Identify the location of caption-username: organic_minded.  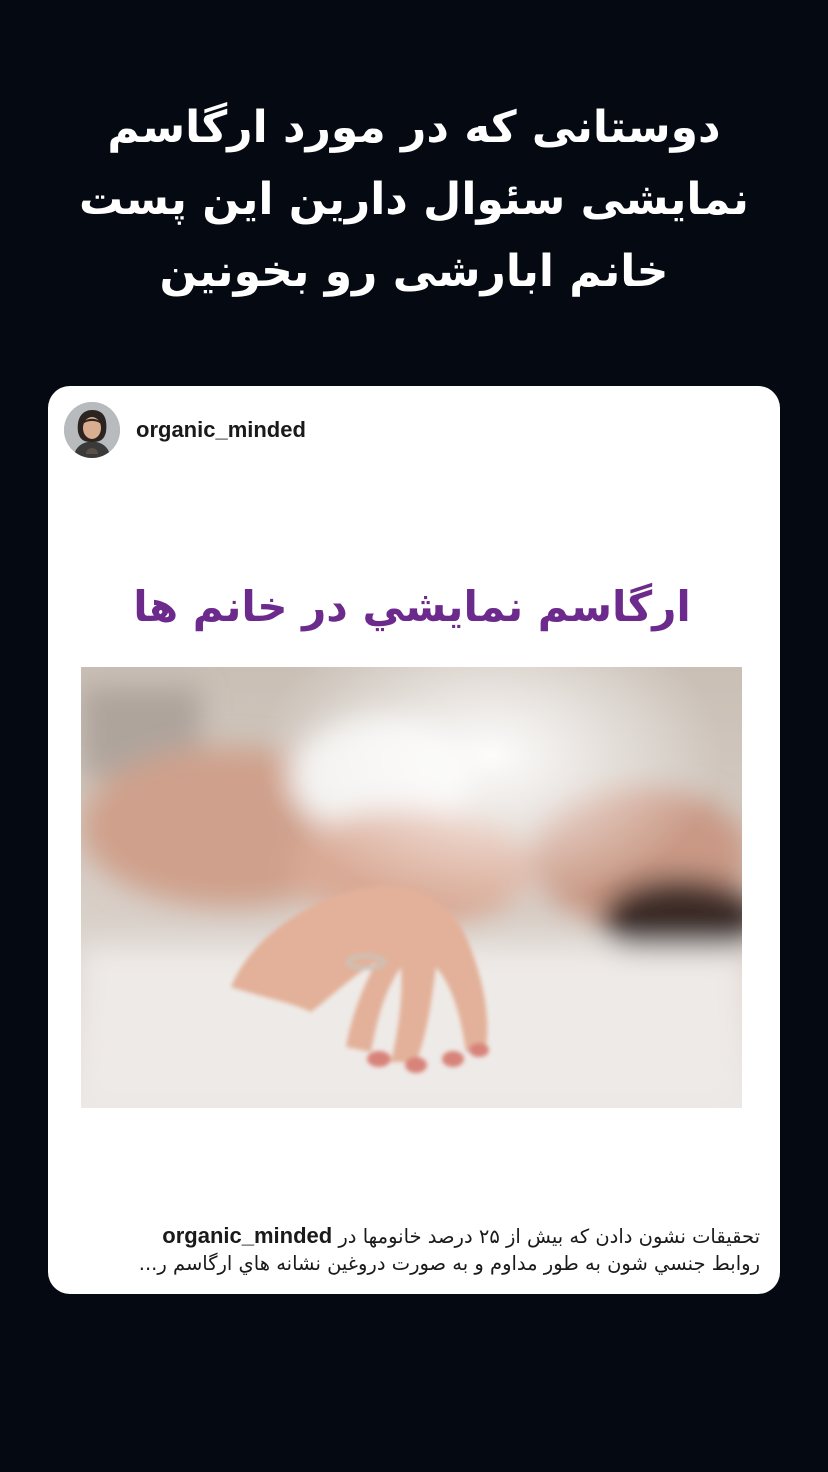
(247, 1235).